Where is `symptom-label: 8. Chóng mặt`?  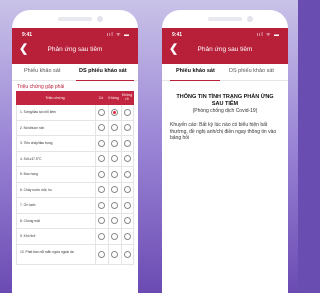
symptom-label: 8. Chóng mặt is located at coordinates (30, 220).